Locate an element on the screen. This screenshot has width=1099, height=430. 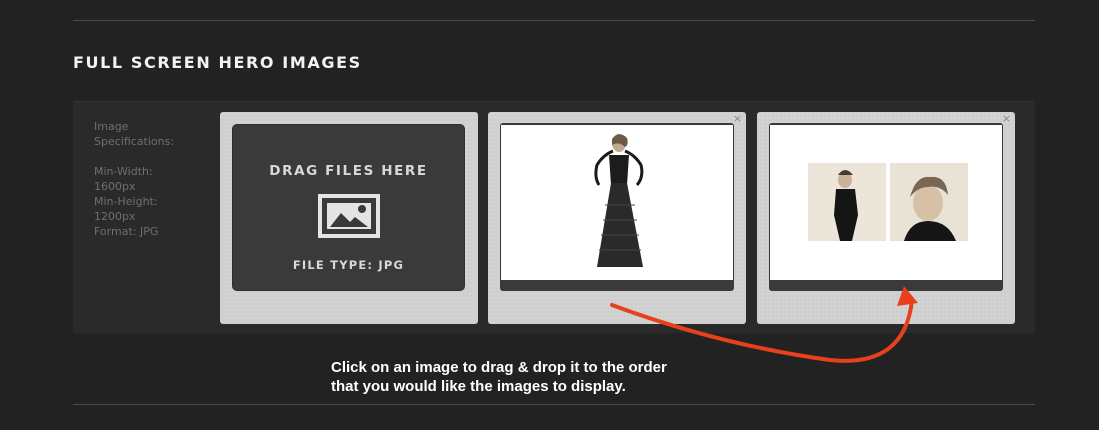
dropzone-title: DRAG FILES HERE is located at coordinates (348, 171).